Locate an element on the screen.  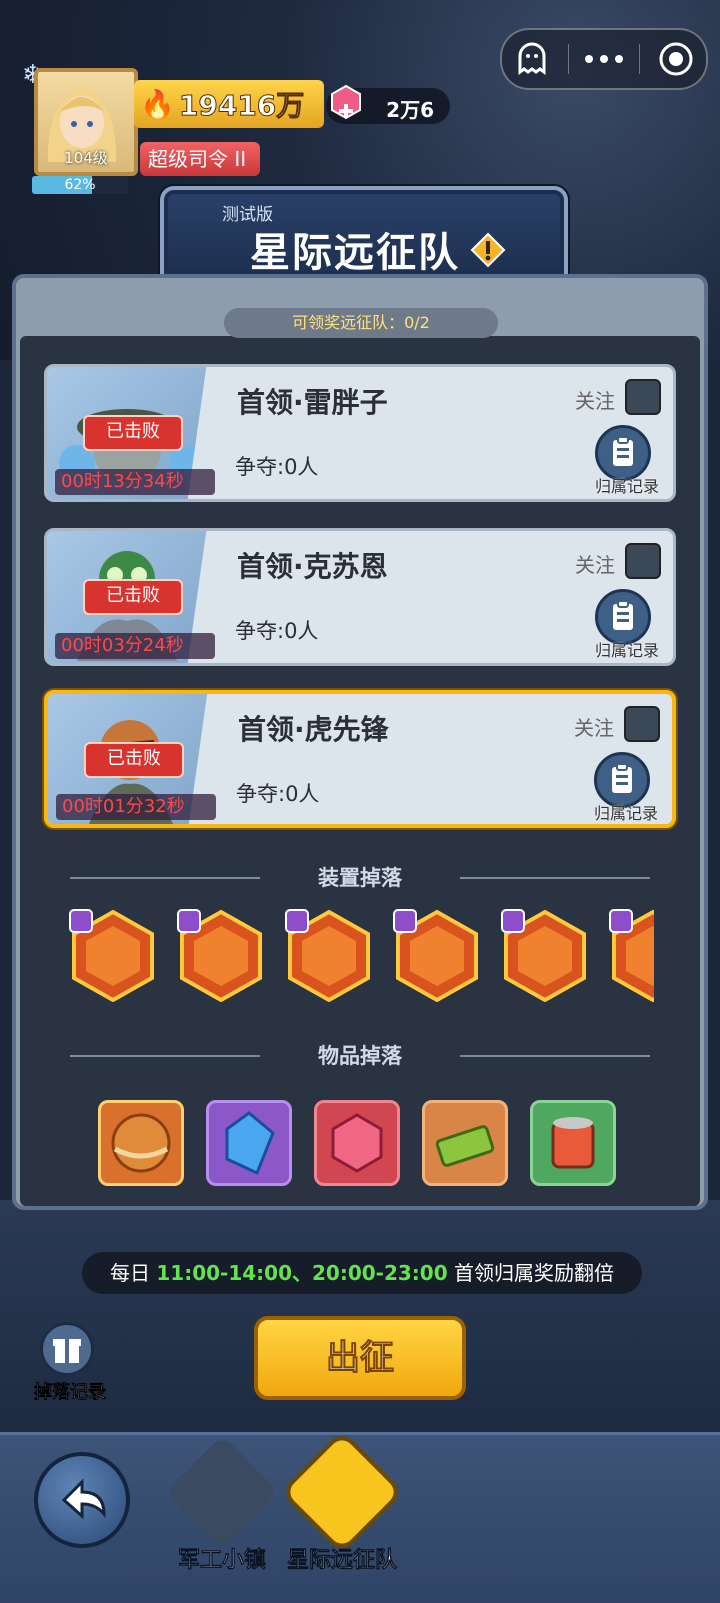
nav-town: 军工小镇 is located at coordinates (222, 1504).